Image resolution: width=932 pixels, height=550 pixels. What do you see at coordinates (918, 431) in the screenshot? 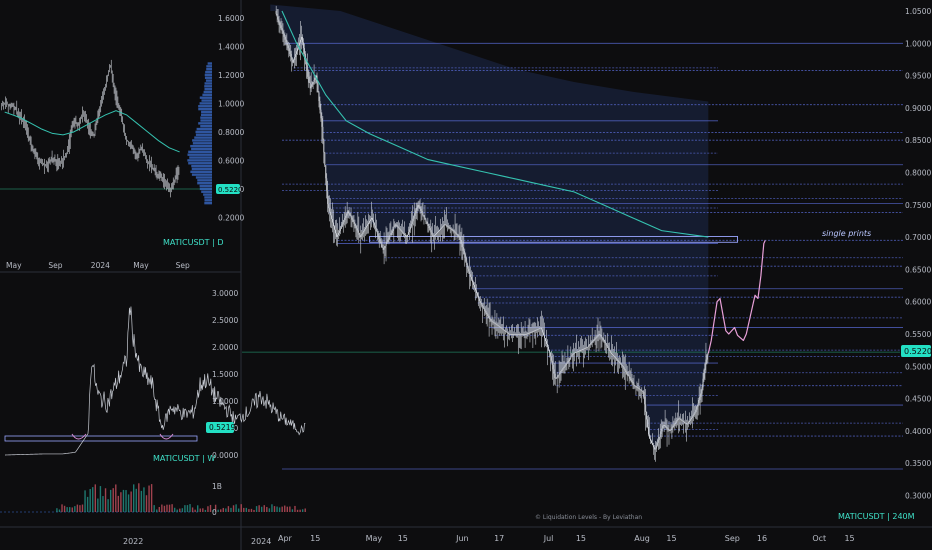
I see `main-y-tick: 0.4000` at bounding box center [918, 431].